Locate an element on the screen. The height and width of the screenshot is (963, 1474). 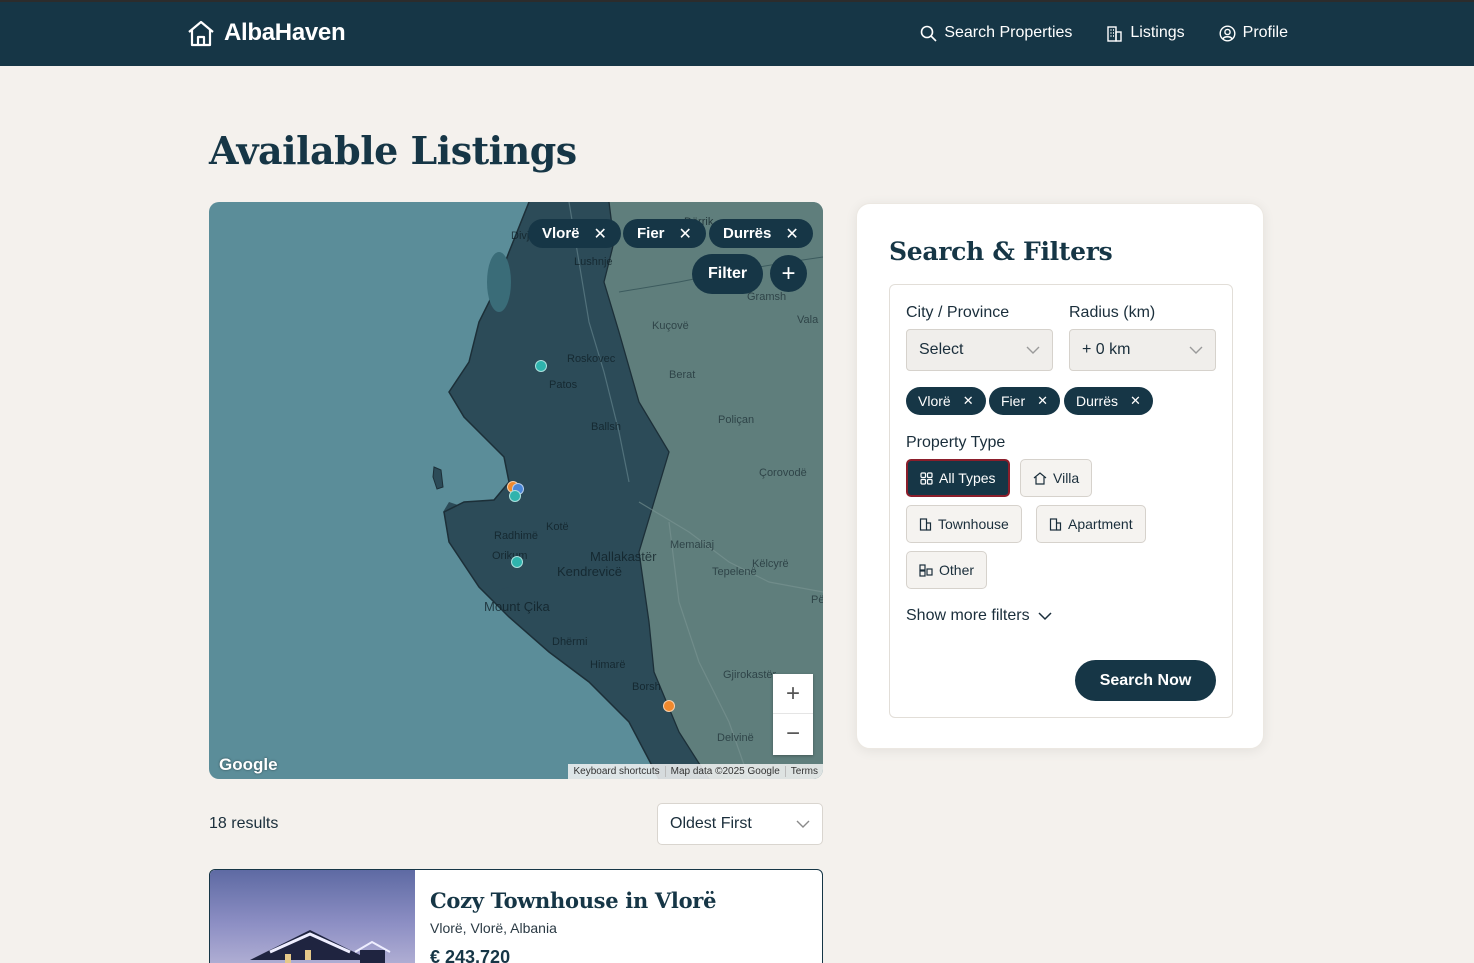
nav-search-properties: Search Properties is located at coordinates (996, 33).